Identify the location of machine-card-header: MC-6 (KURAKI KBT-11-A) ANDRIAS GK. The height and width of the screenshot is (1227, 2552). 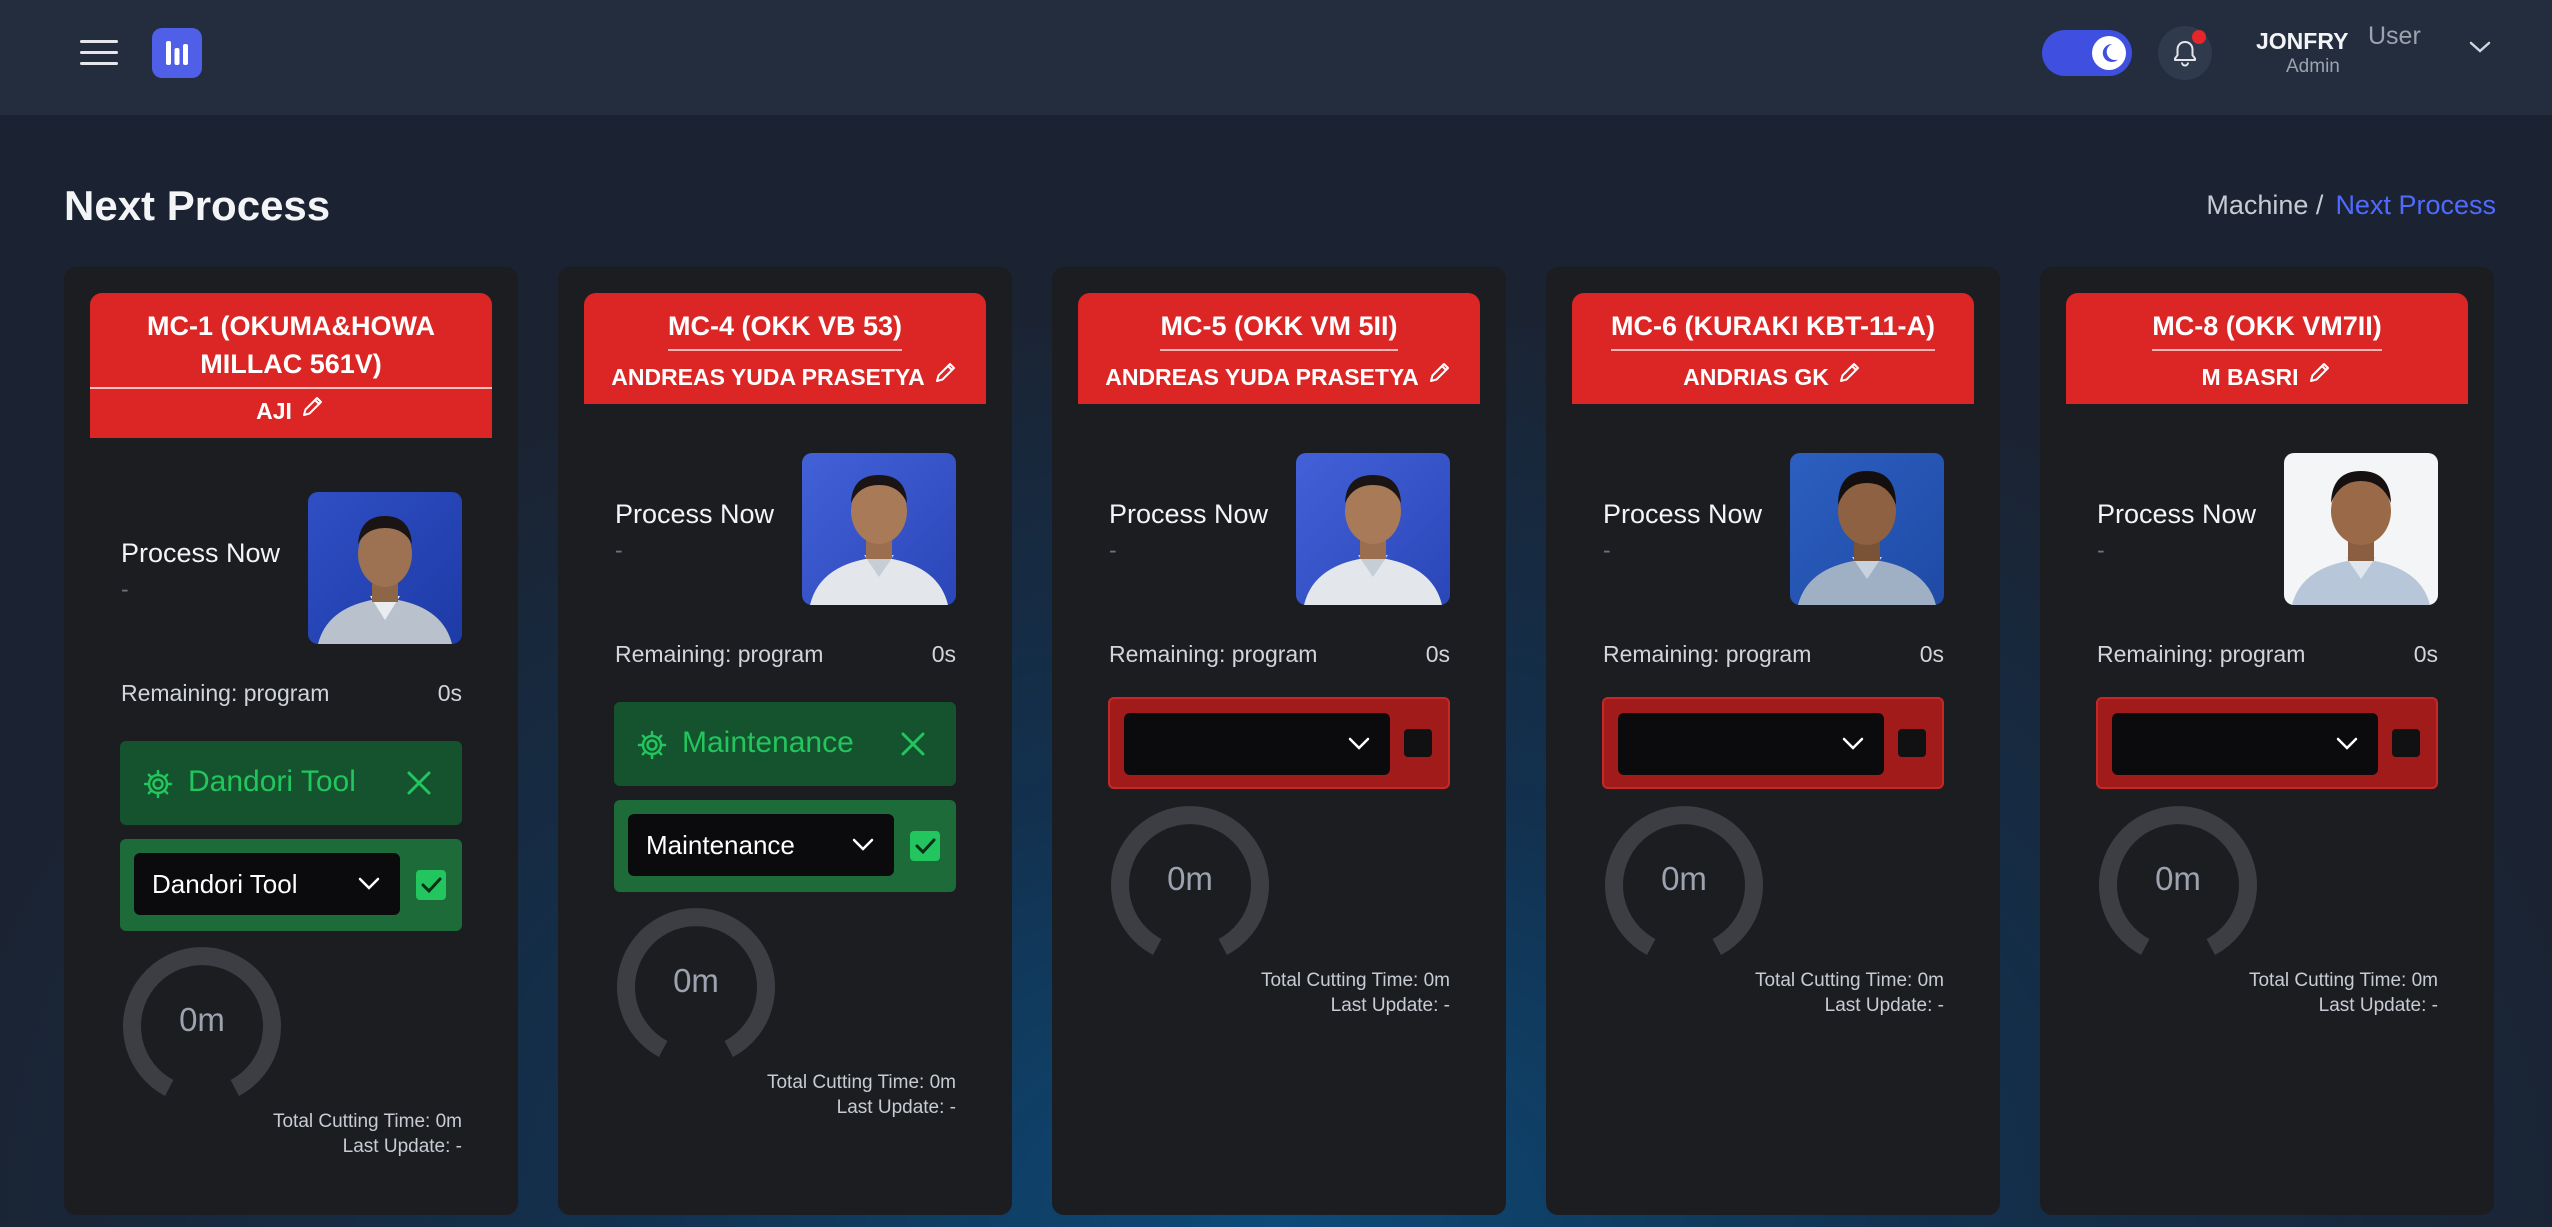
(1773, 348).